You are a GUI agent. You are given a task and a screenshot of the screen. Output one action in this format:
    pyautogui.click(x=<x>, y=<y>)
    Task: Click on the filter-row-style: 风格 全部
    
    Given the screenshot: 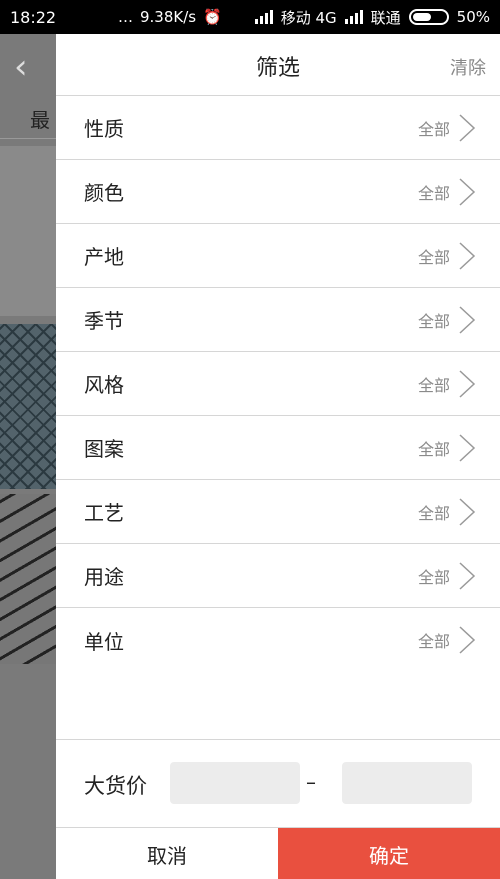 What is the action you would take?
    pyautogui.click(x=278, y=384)
    